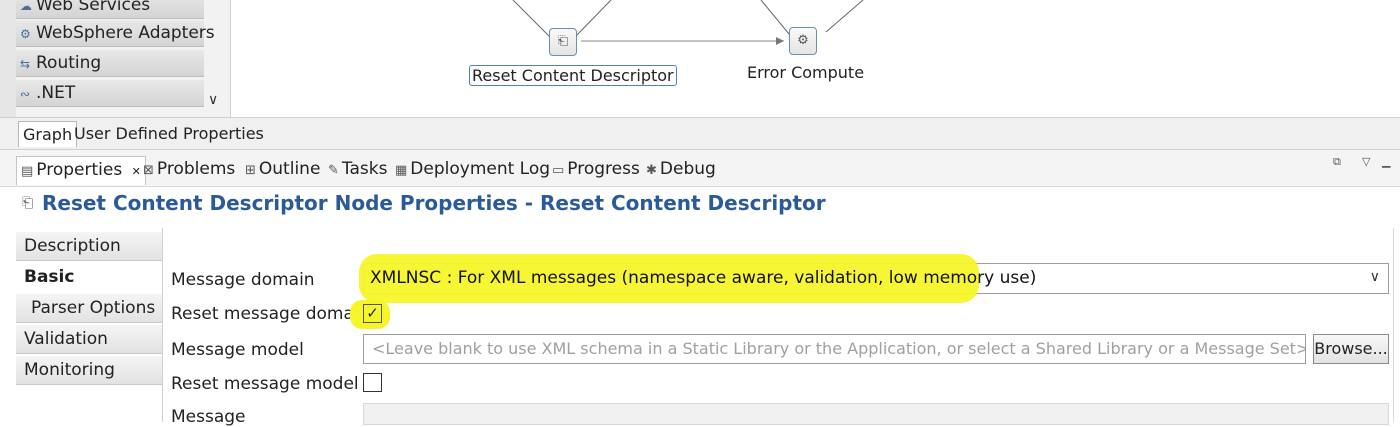  I want to click on node-properties-icon: ⎗, so click(28, 203).